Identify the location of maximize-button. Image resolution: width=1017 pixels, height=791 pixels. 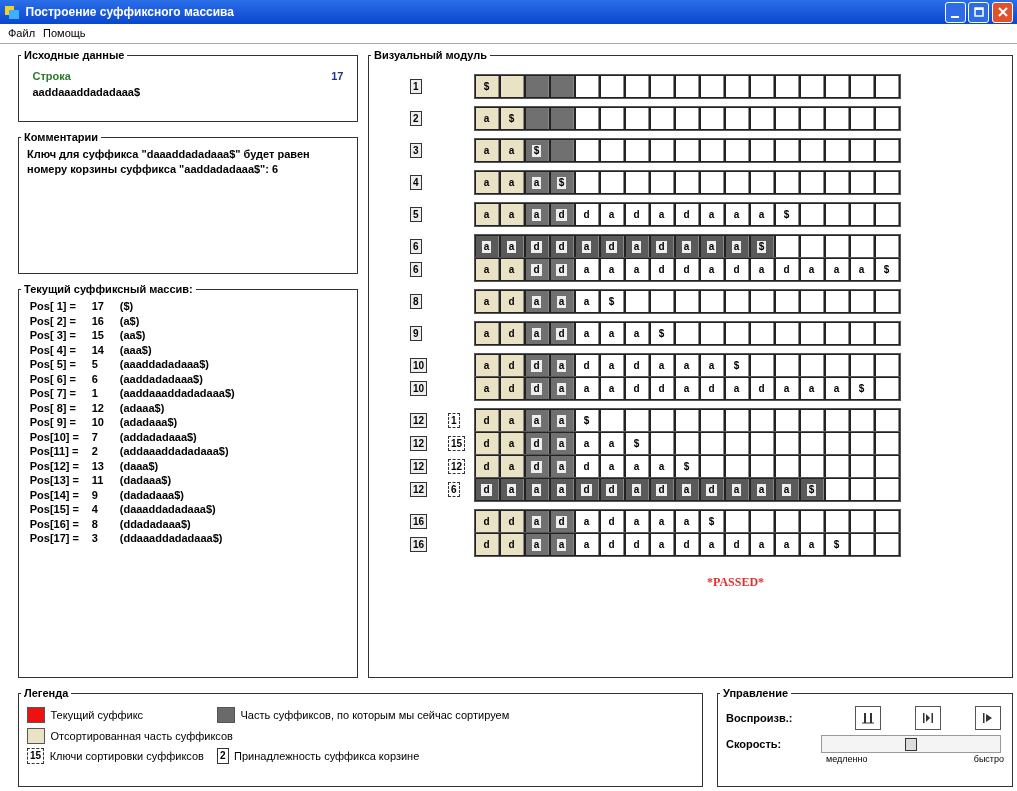
(979, 12).